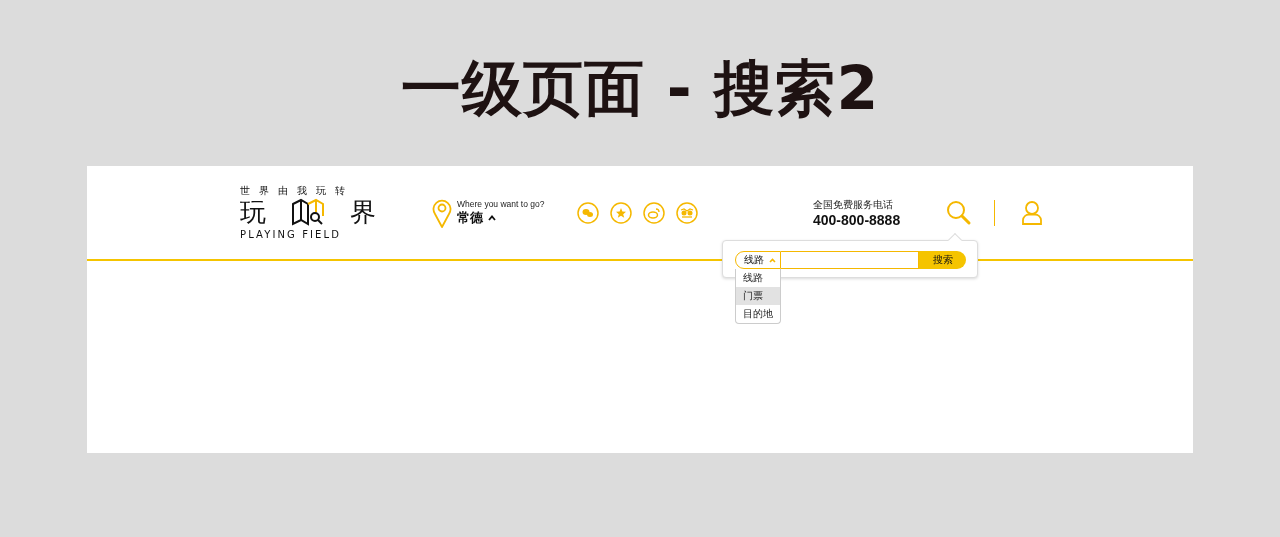 The height and width of the screenshot is (537, 1280). I want to click on category-dropdown: 线路, so click(758, 260).